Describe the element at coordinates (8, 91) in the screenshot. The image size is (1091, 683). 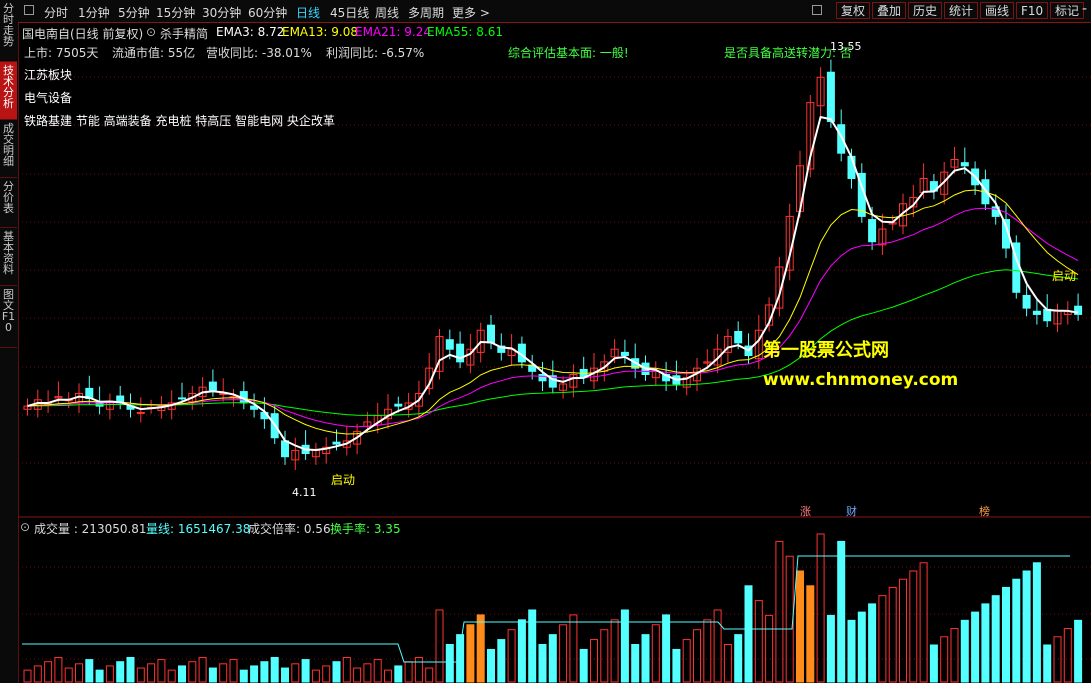
I see `tab-technical-analysis: 技术分析` at that location.